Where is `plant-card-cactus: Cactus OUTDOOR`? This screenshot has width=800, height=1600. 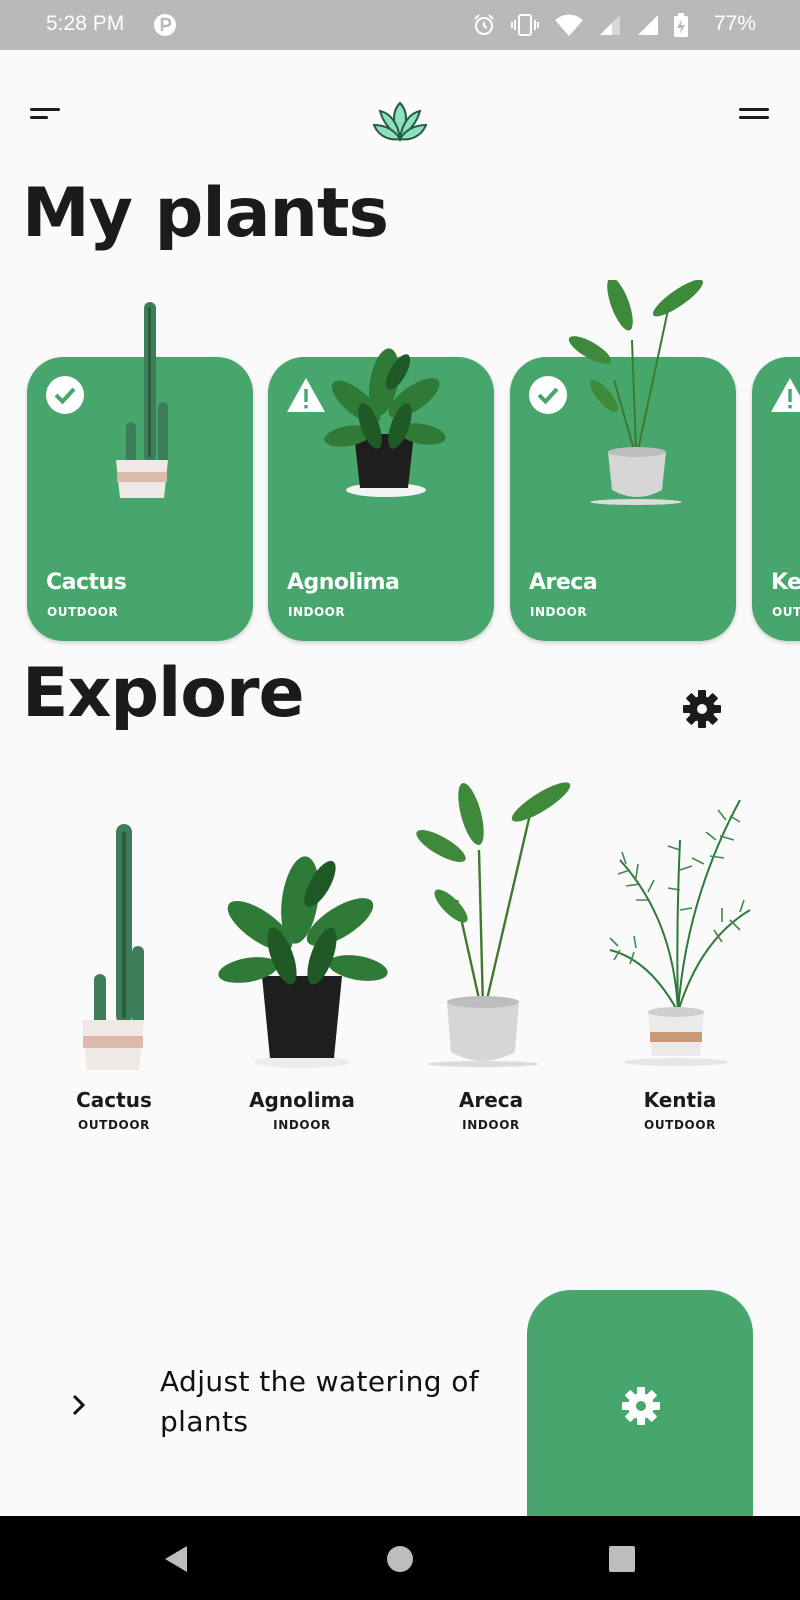
plant-card-cactus: Cactus OUTDOOR is located at coordinates (140, 499).